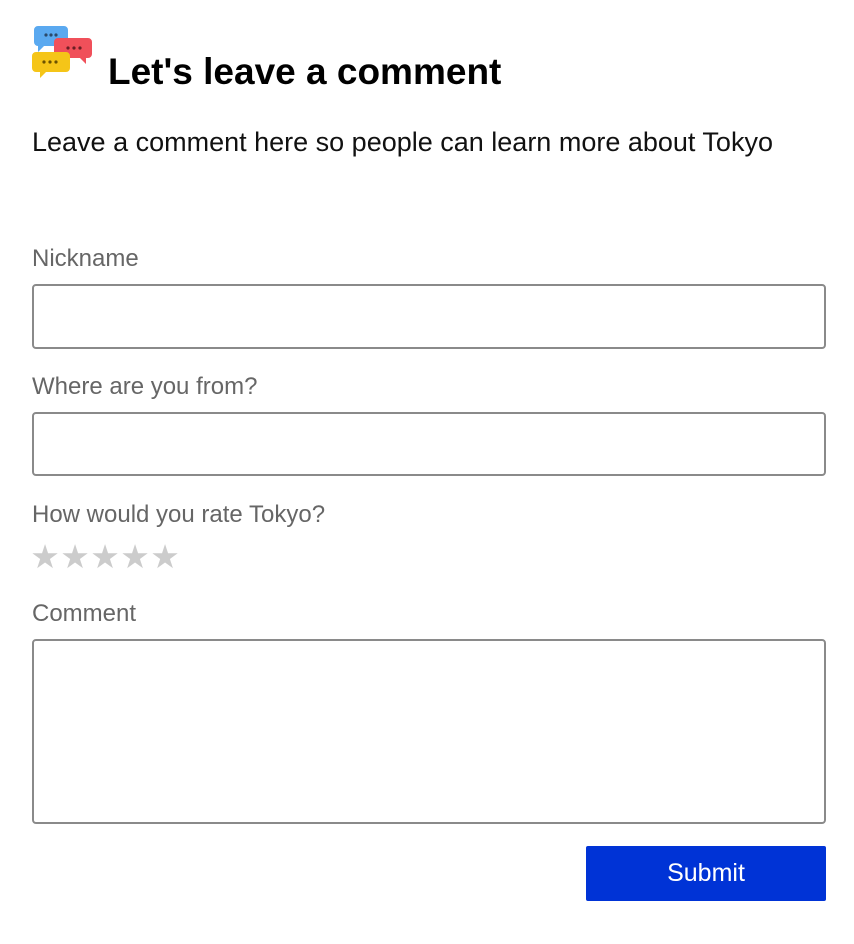  Describe the element at coordinates (45, 557) in the screenshot. I see `star-icon-1: ★` at that location.